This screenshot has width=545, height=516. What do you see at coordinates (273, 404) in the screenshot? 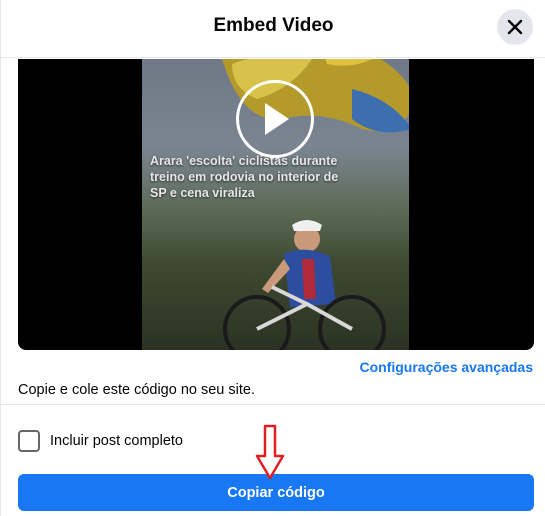
I see `divider` at bounding box center [273, 404].